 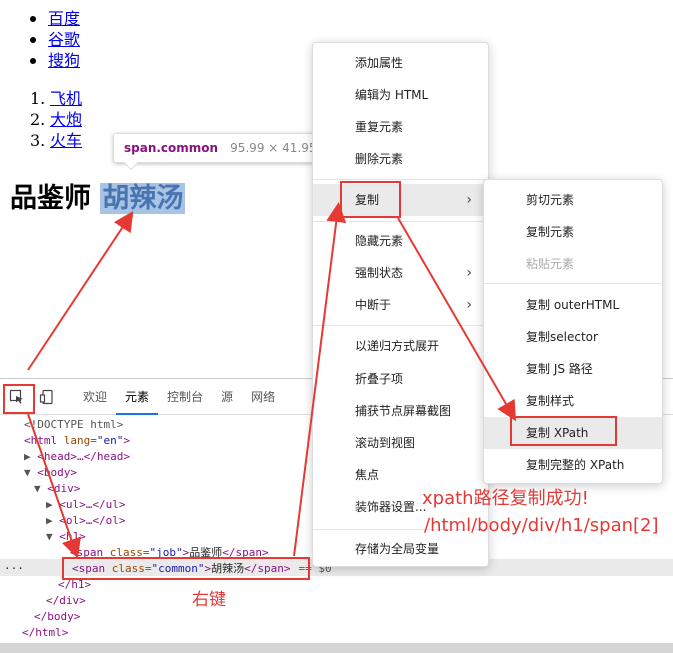 What do you see at coordinates (45, 633) in the screenshot?
I see `dom-node-html-close: </html>` at bounding box center [45, 633].